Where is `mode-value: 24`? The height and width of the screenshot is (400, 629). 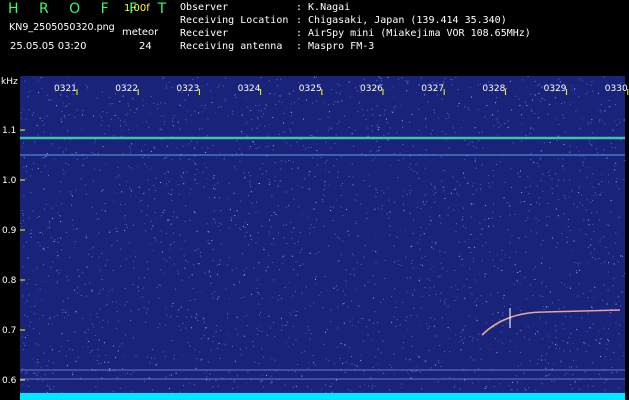
mode-value: 24 is located at coordinates (145, 46).